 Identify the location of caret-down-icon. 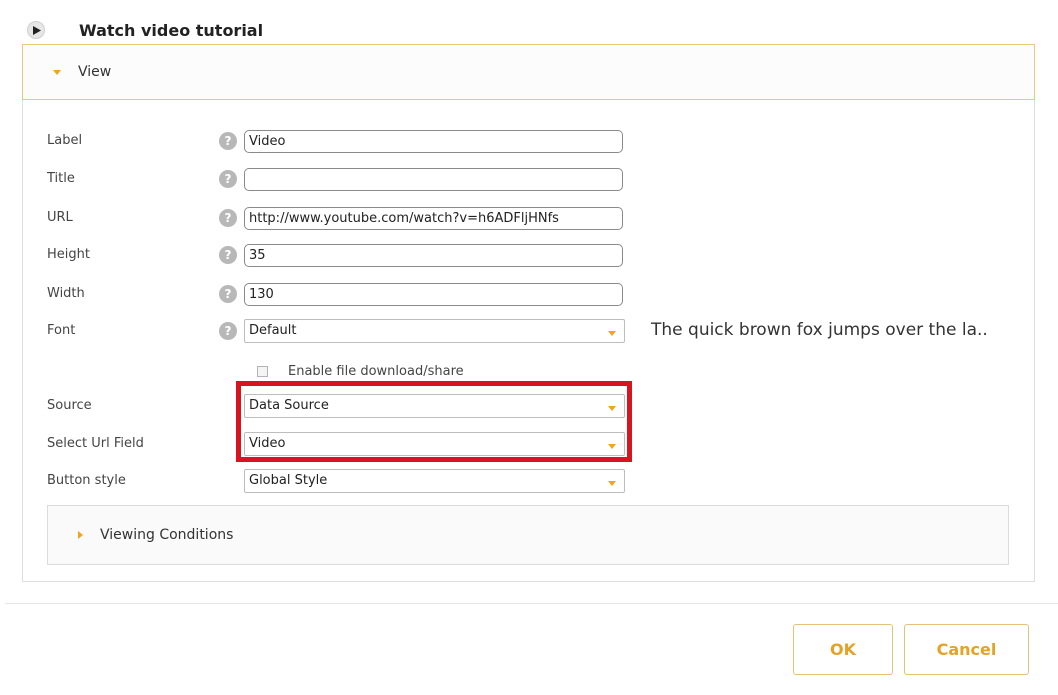
(57, 72).